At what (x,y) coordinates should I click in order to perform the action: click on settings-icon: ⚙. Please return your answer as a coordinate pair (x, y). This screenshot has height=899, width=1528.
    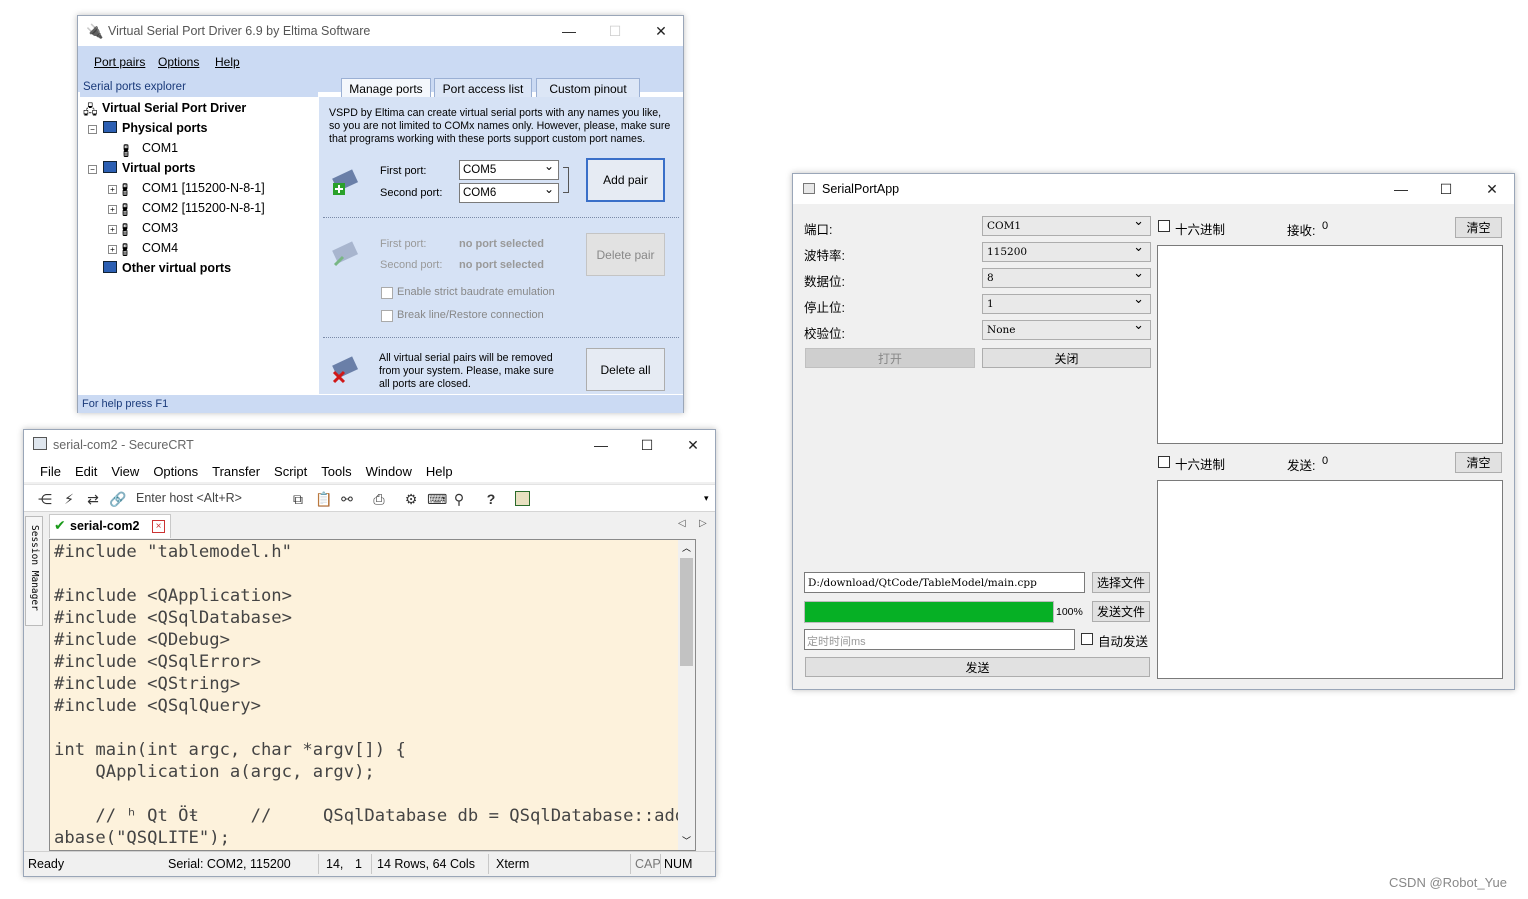
    Looking at the image, I should click on (411, 499).